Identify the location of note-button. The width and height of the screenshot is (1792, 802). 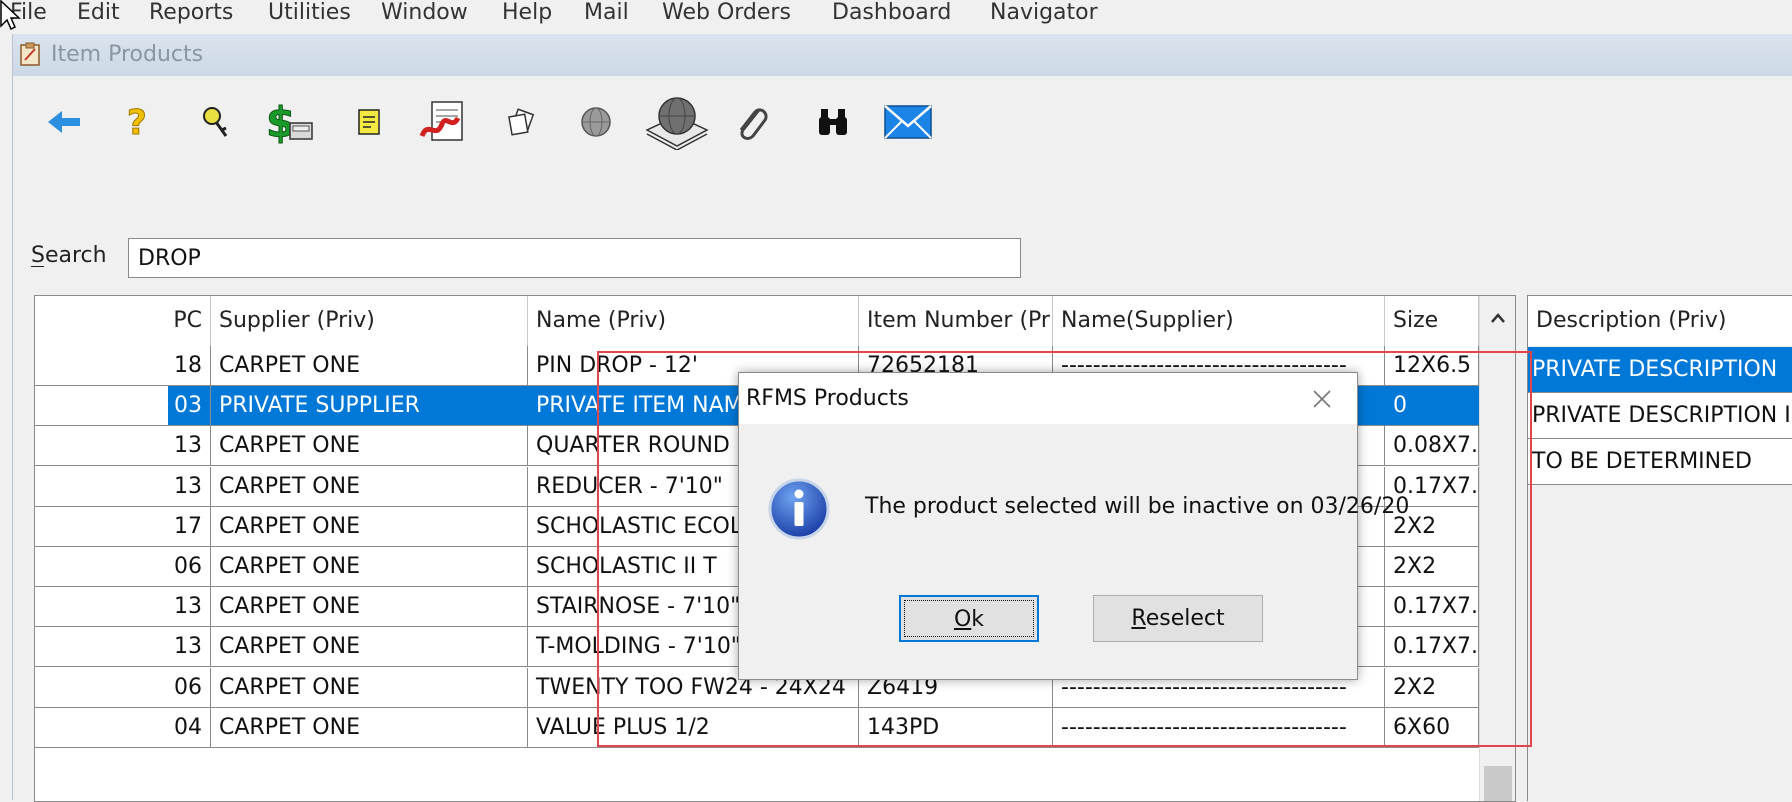
(369, 122).